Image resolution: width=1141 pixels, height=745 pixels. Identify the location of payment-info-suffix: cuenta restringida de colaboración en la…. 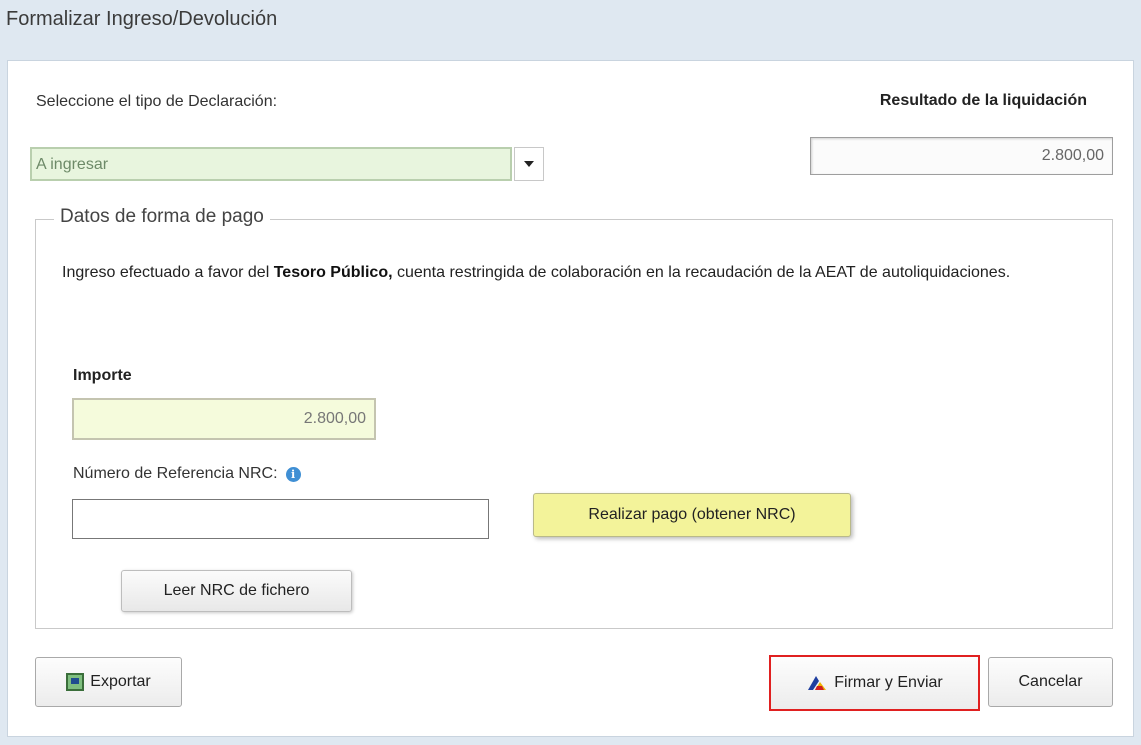
(701, 272).